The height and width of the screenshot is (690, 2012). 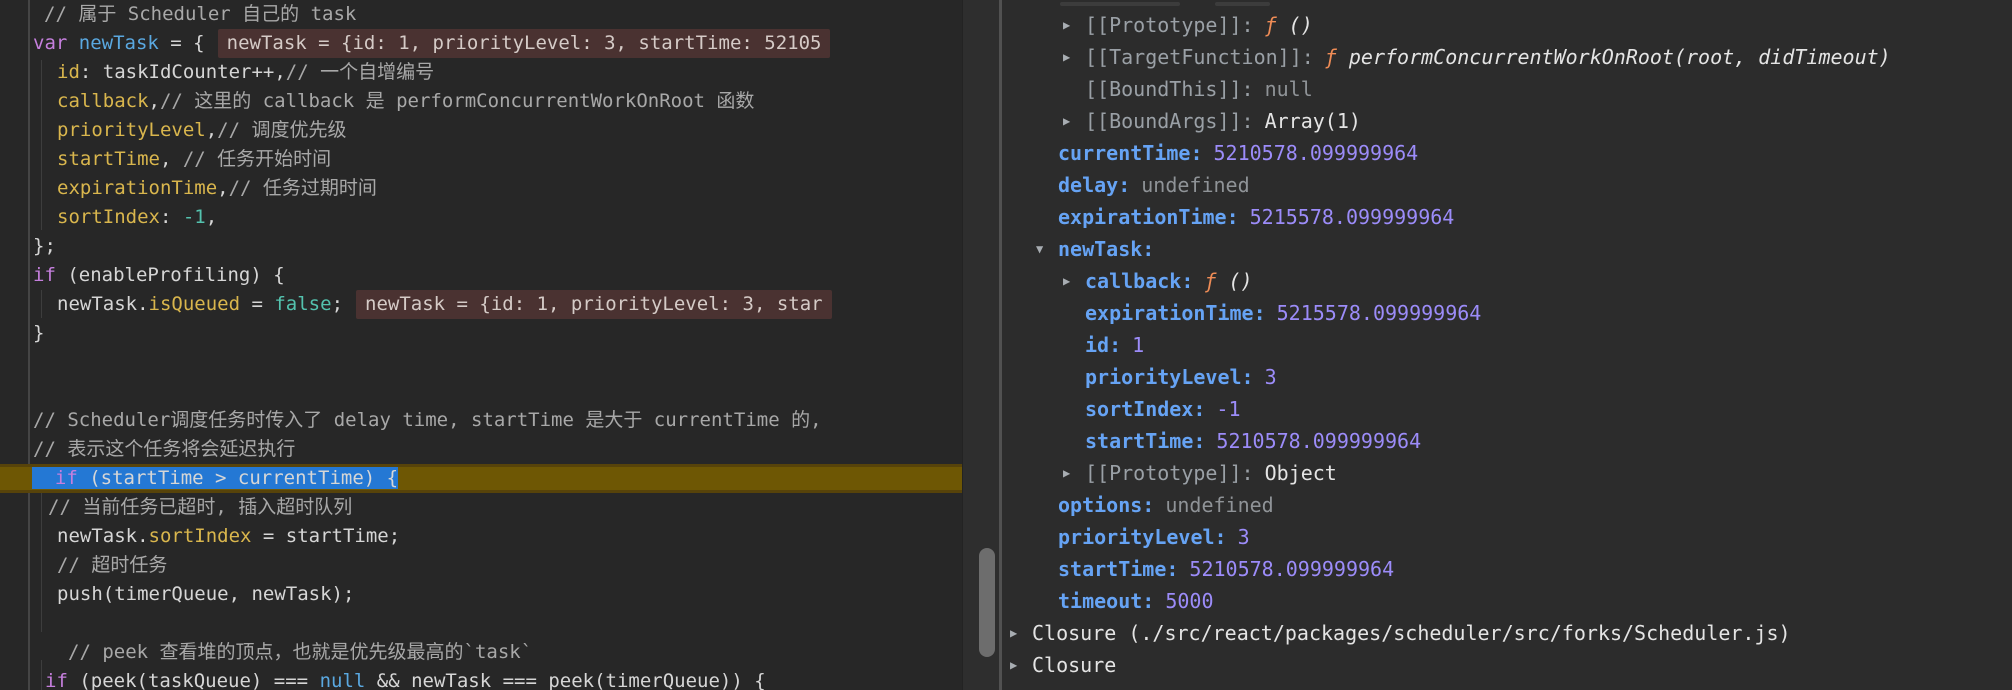 What do you see at coordinates (43, 478) in the screenshot?
I see `selected-code-text` at bounding box center [43, 478].